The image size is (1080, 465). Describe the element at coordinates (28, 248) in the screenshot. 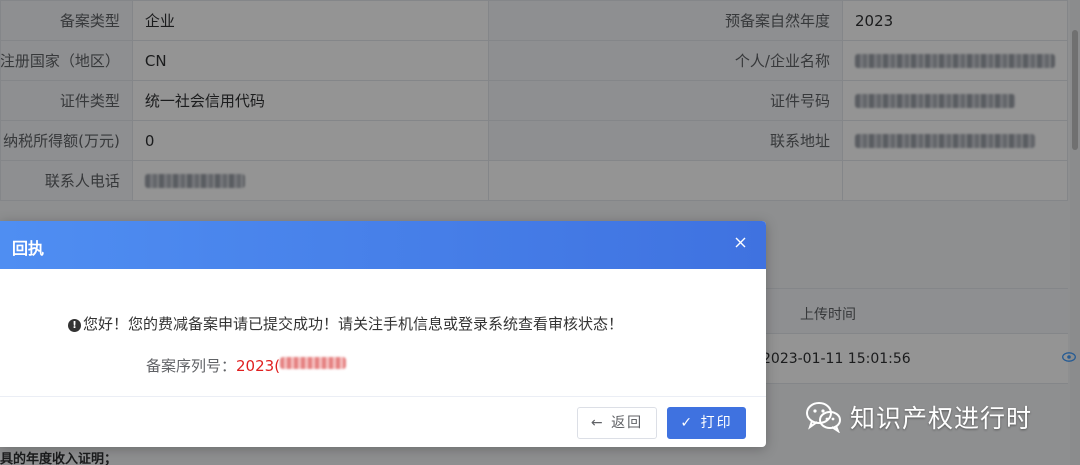

I see `dialog-title: 回执` at that location.